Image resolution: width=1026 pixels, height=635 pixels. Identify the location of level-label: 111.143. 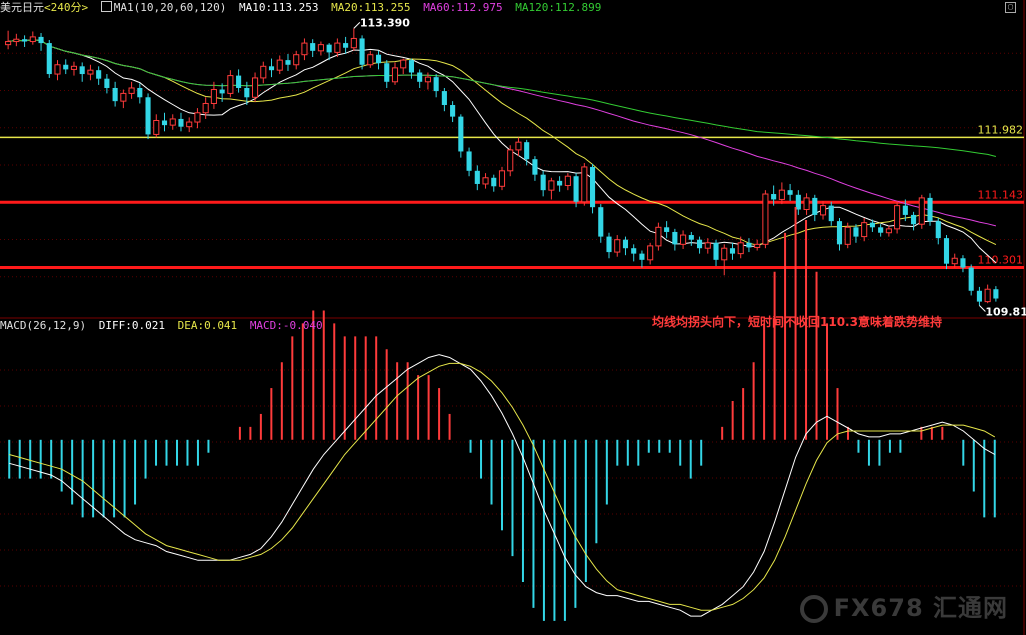
(1001, 194).